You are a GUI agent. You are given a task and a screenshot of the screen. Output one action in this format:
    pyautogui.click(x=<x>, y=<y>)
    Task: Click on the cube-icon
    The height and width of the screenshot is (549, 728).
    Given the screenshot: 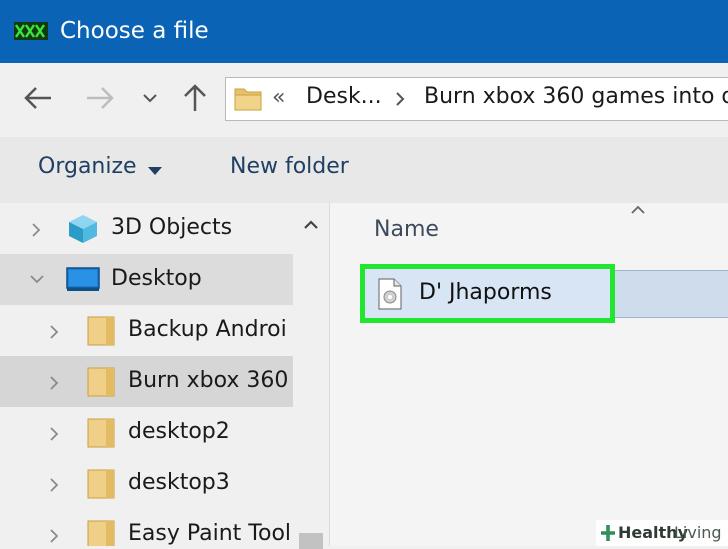 What is the action you would take?
    pyautogui.click(x=83, y=229)
    